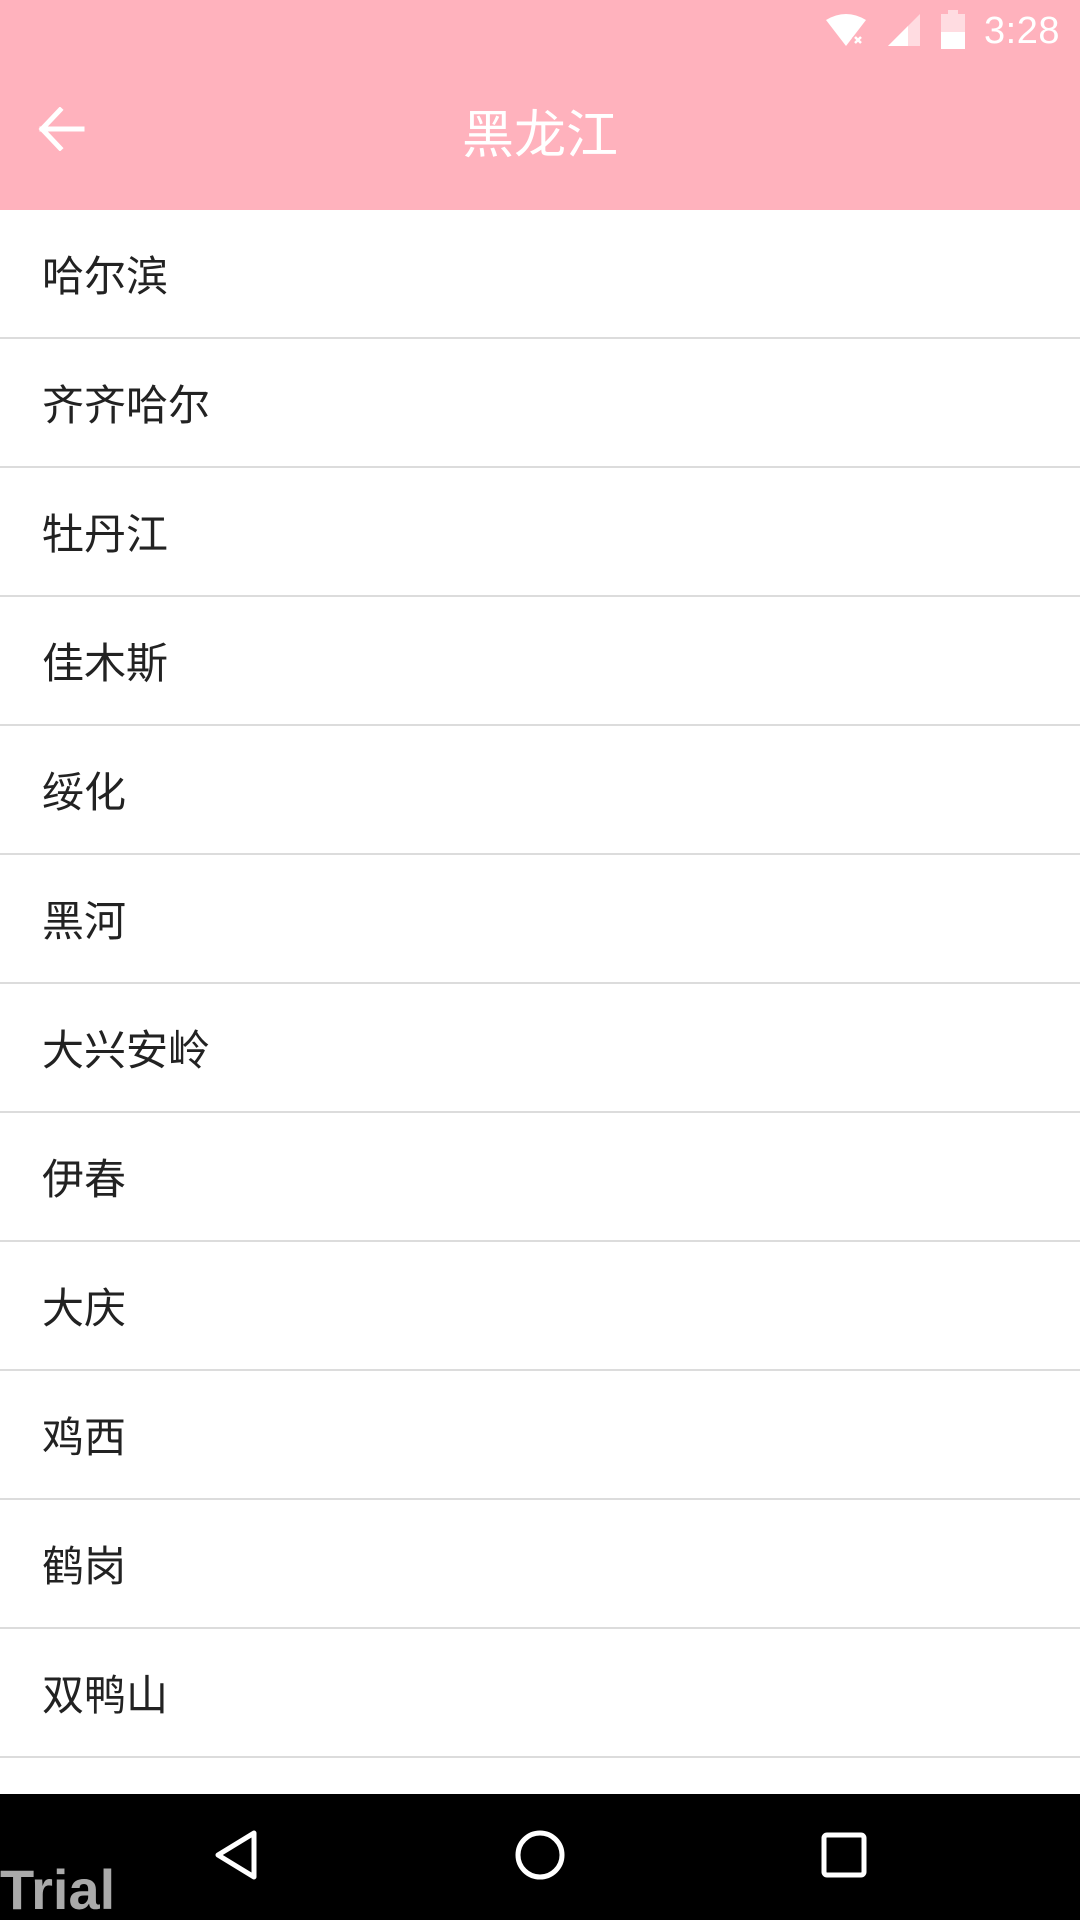 The height and width of the screenshot is (1920, 1080). I want to click on navigation-bar: Trial, so click(540, 1857).